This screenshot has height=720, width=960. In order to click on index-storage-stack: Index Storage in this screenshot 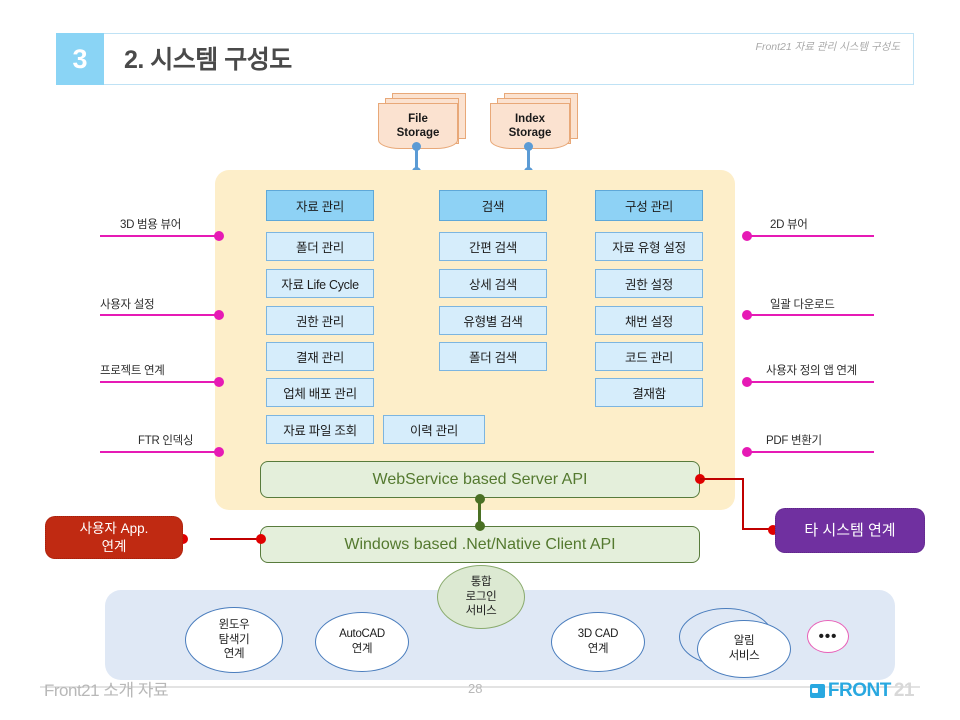, I will do `click(536, 123)`.